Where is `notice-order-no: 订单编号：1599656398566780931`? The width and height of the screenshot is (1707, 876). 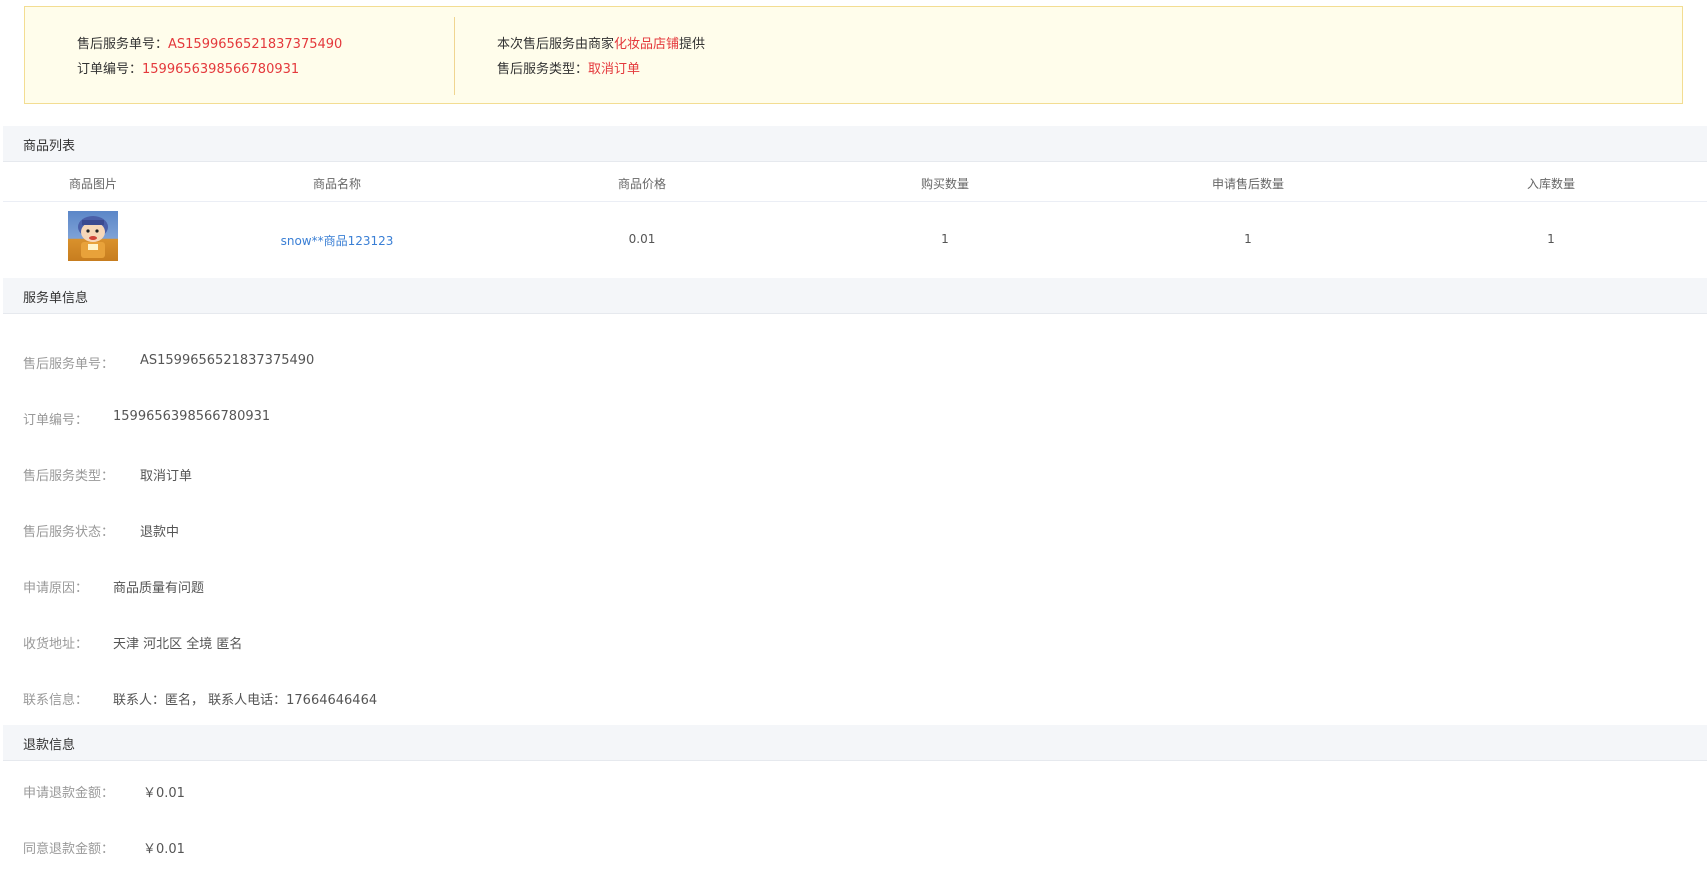
notice-order-no: 订单编号：1599656398566780931 is located at coordinates (188, 69).